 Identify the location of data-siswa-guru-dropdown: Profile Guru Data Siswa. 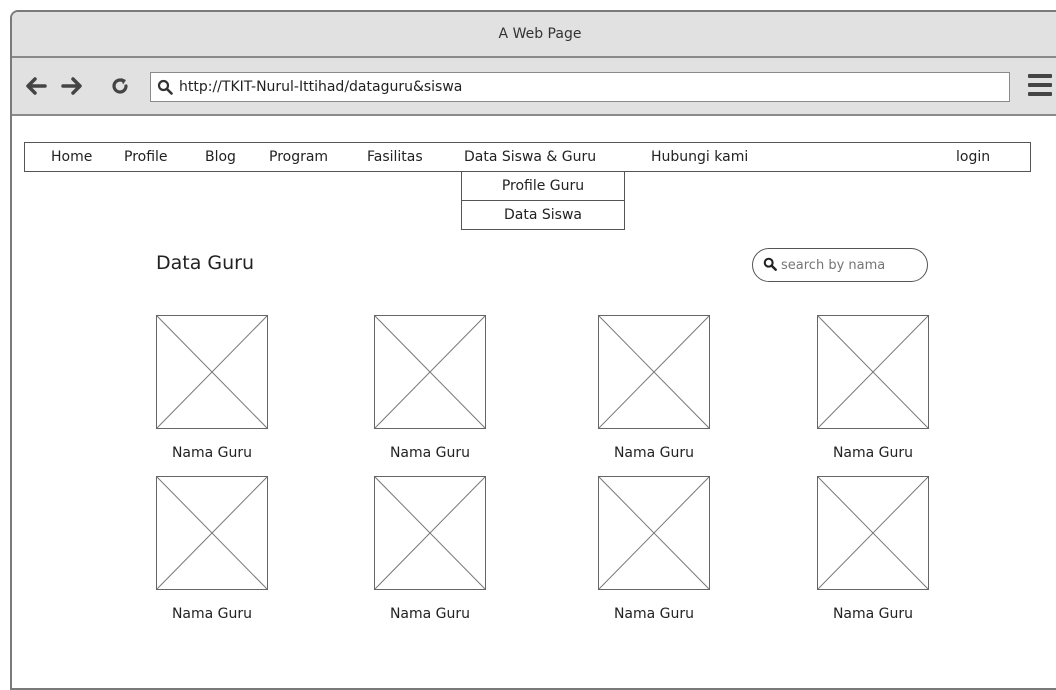
(543, 200).